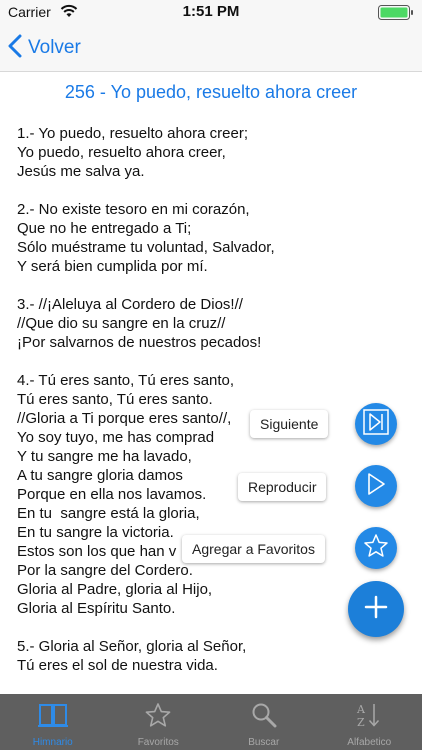  I want to click on favorite-button, so click(376, 548).